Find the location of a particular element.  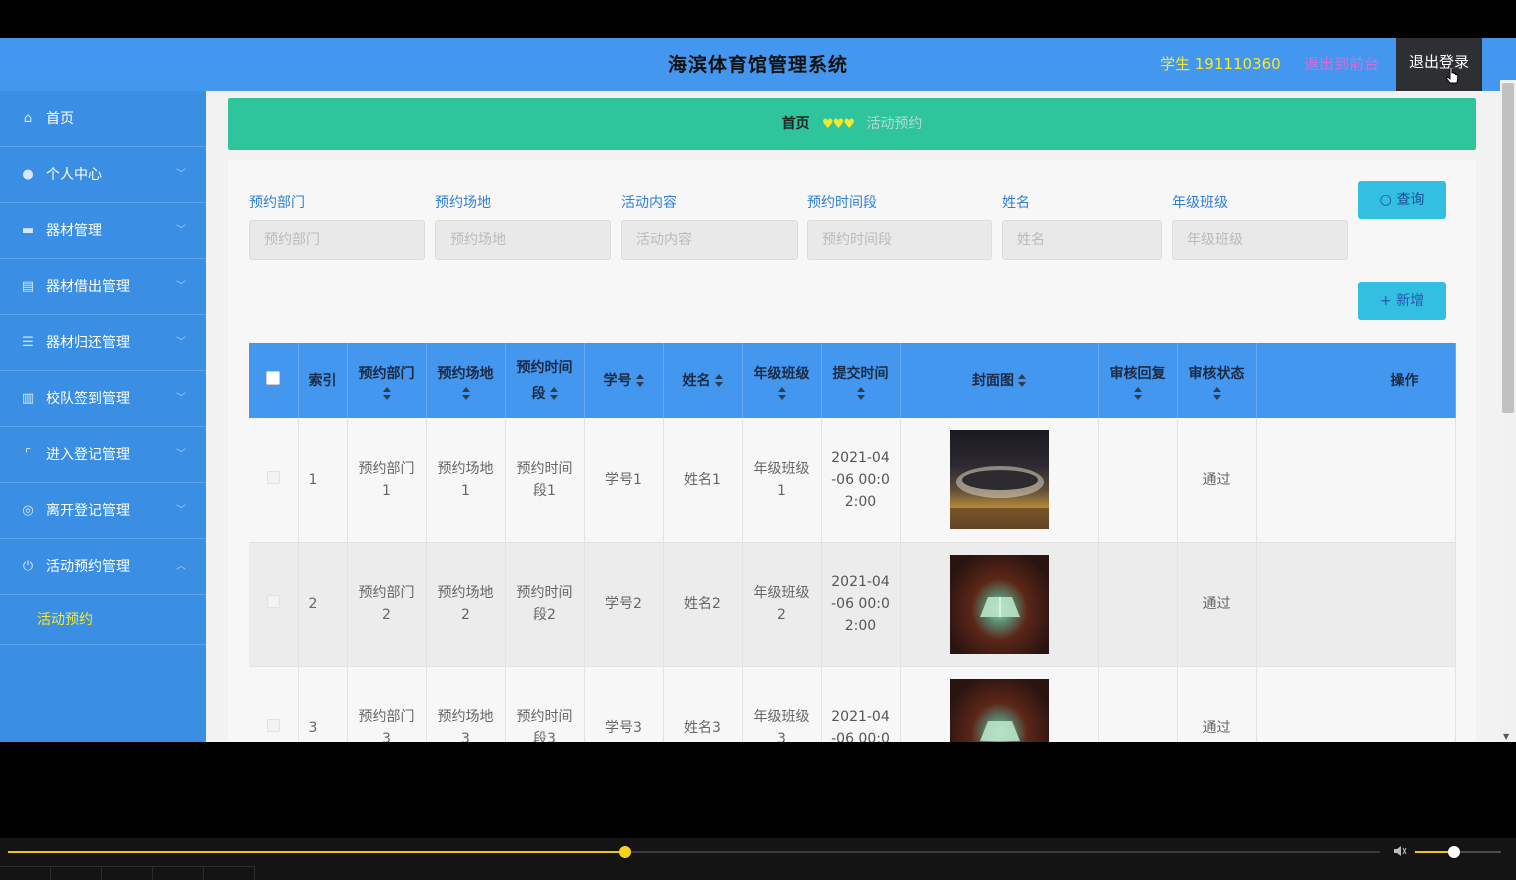

sidebar-item-equipment-lending: ▤ 器材借出管理 ﹀ is located at coordinates (103, 287).